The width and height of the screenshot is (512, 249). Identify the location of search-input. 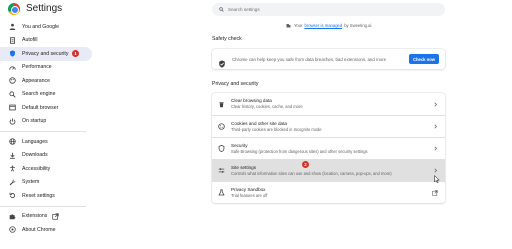
(328, 9).